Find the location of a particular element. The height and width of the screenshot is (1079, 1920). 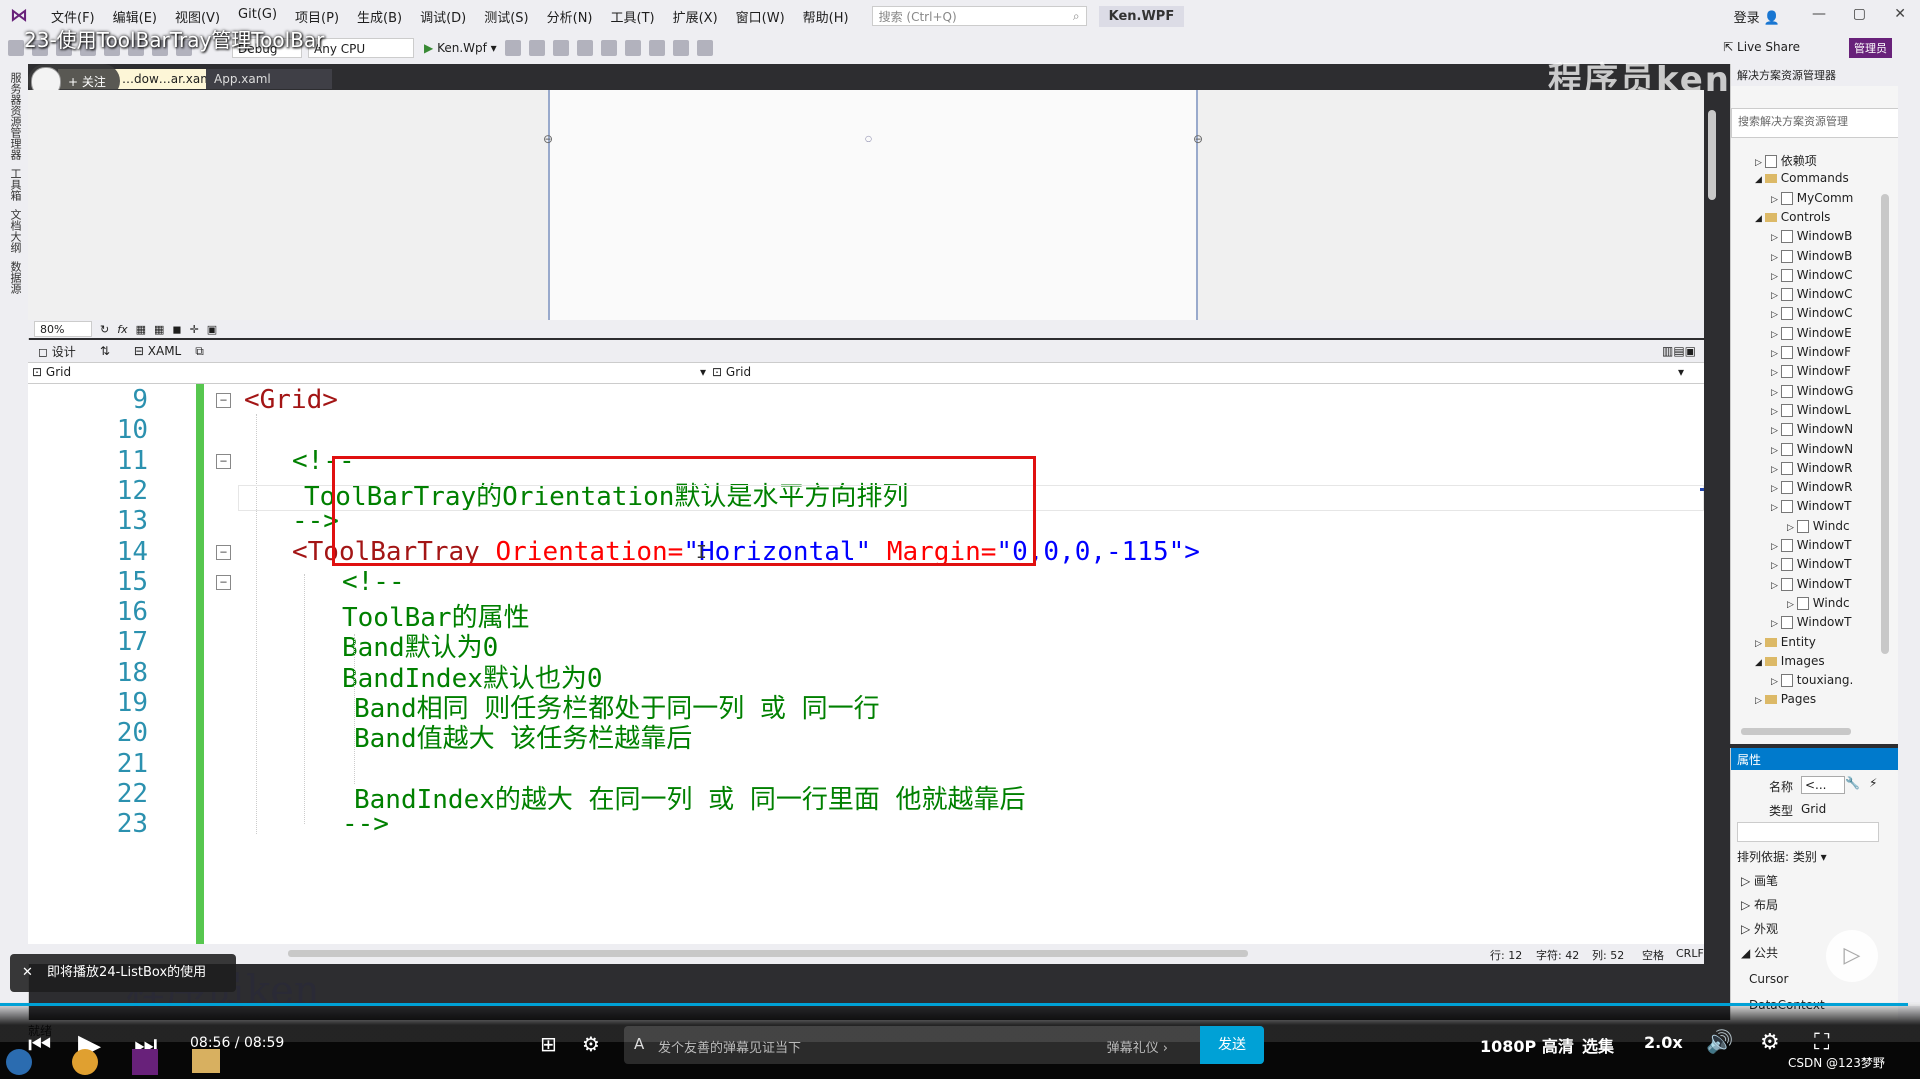

breadcrumb-left-dropdown-icon: ▾ is located at coordinates (703, 372).